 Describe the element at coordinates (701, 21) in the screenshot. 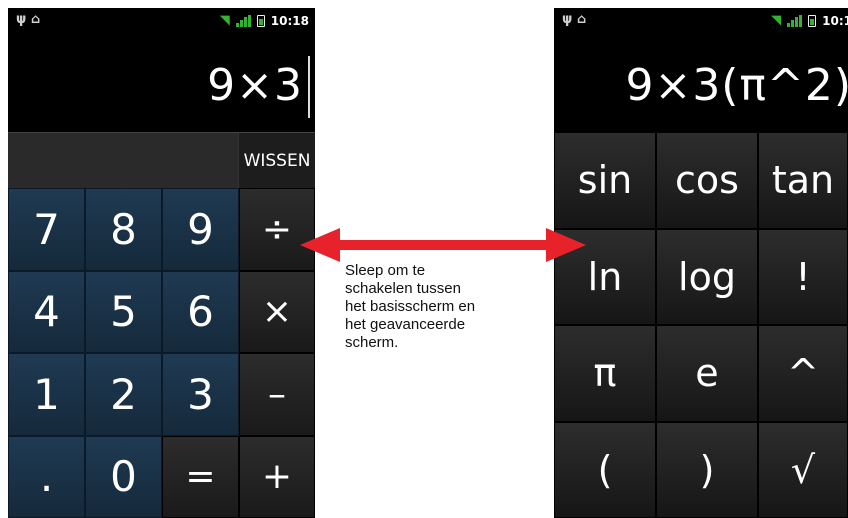

I see `status-bar: ψ ⌂ ◥ 10:1` at that location.